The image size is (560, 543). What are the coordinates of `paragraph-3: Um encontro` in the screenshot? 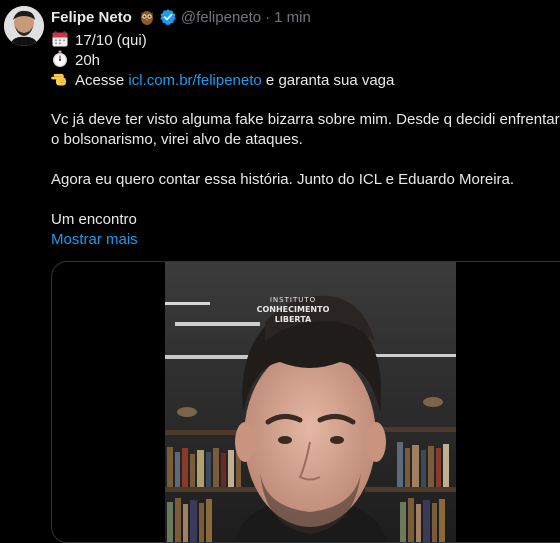 It's located at (94, 219).